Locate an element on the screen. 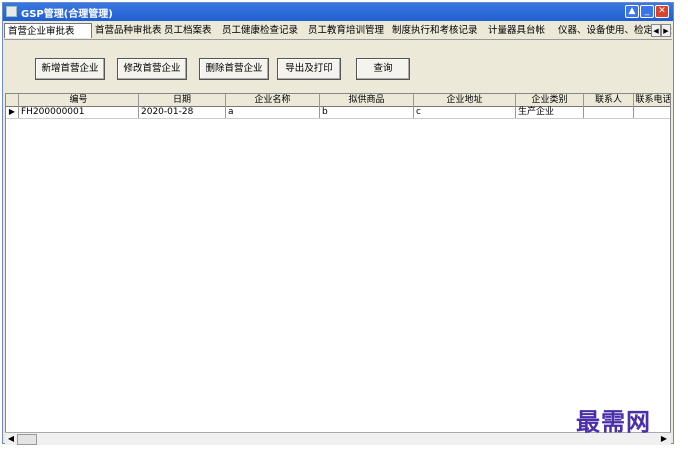  delete-supplier-button: 删除首营企业 is located at coordinates (234, 69).